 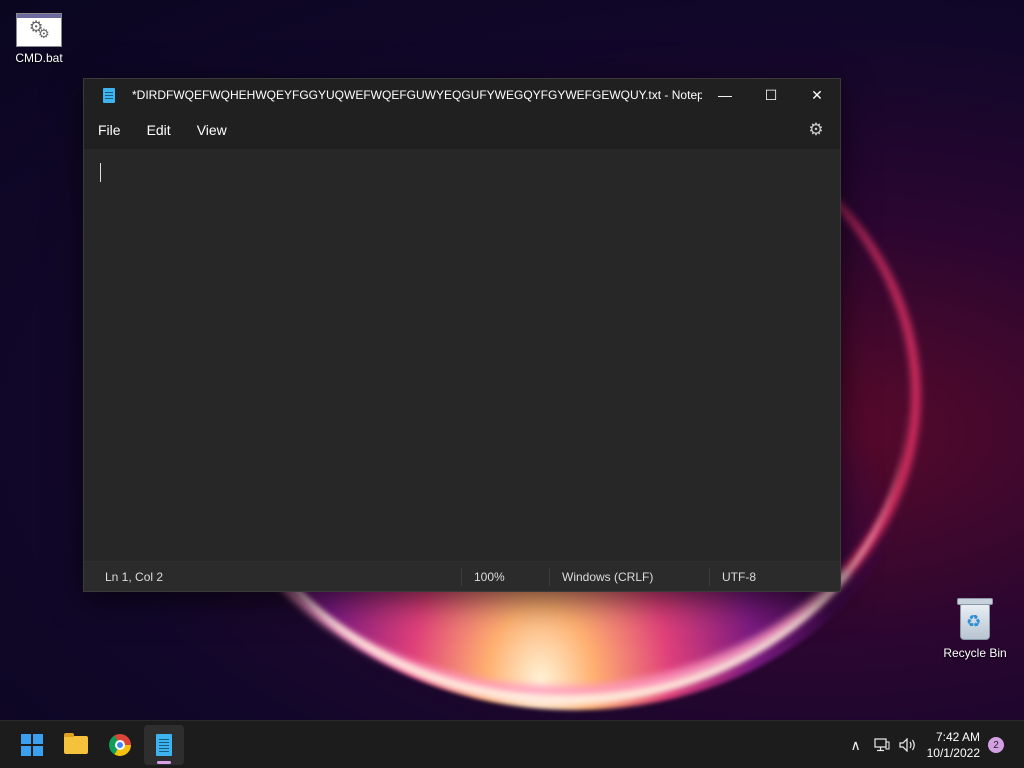 What do you see at coordinates (109, 95) in the screenshot?
I see `notepad-app-icon` at bounding box center [109, 95].